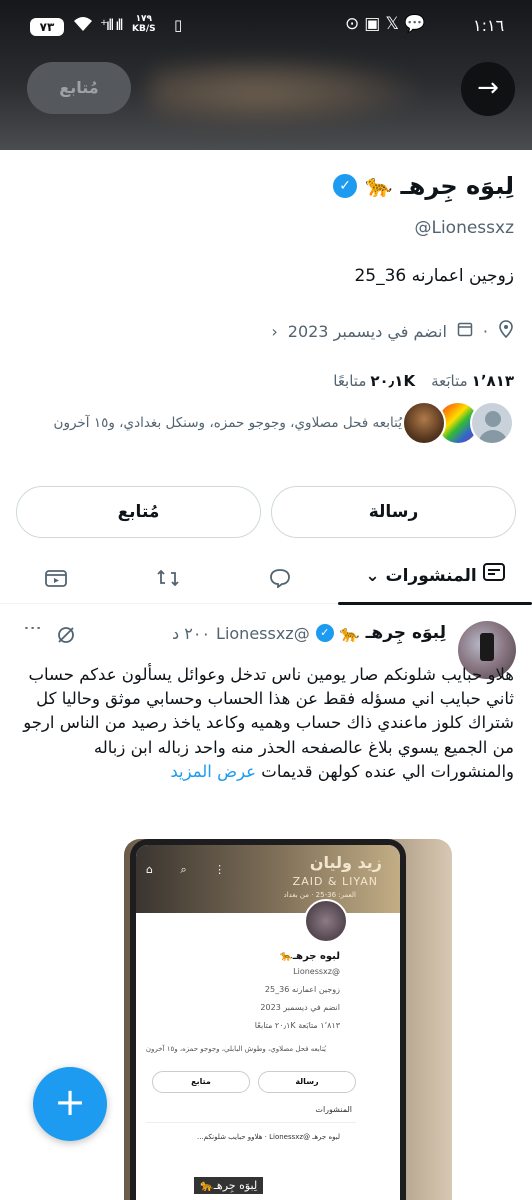  I want to click on profile-meta: · انضم في ديسمبر 2023 ‹, so click(392, 331).